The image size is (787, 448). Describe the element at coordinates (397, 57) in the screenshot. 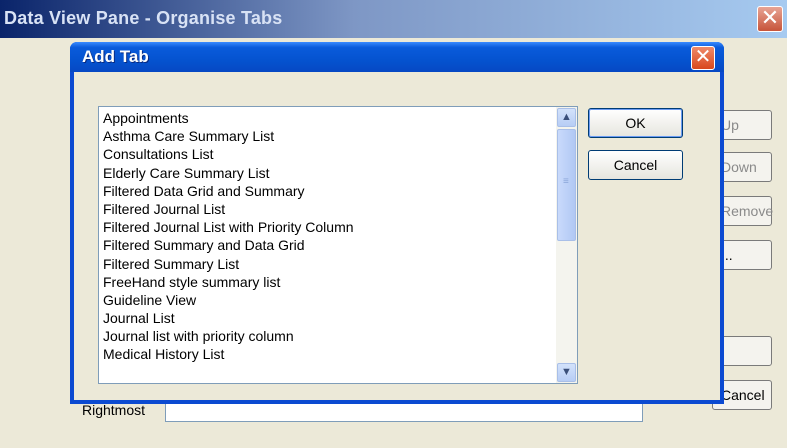

I see `dialog-titlebar: Add Tab ✕` at that location.